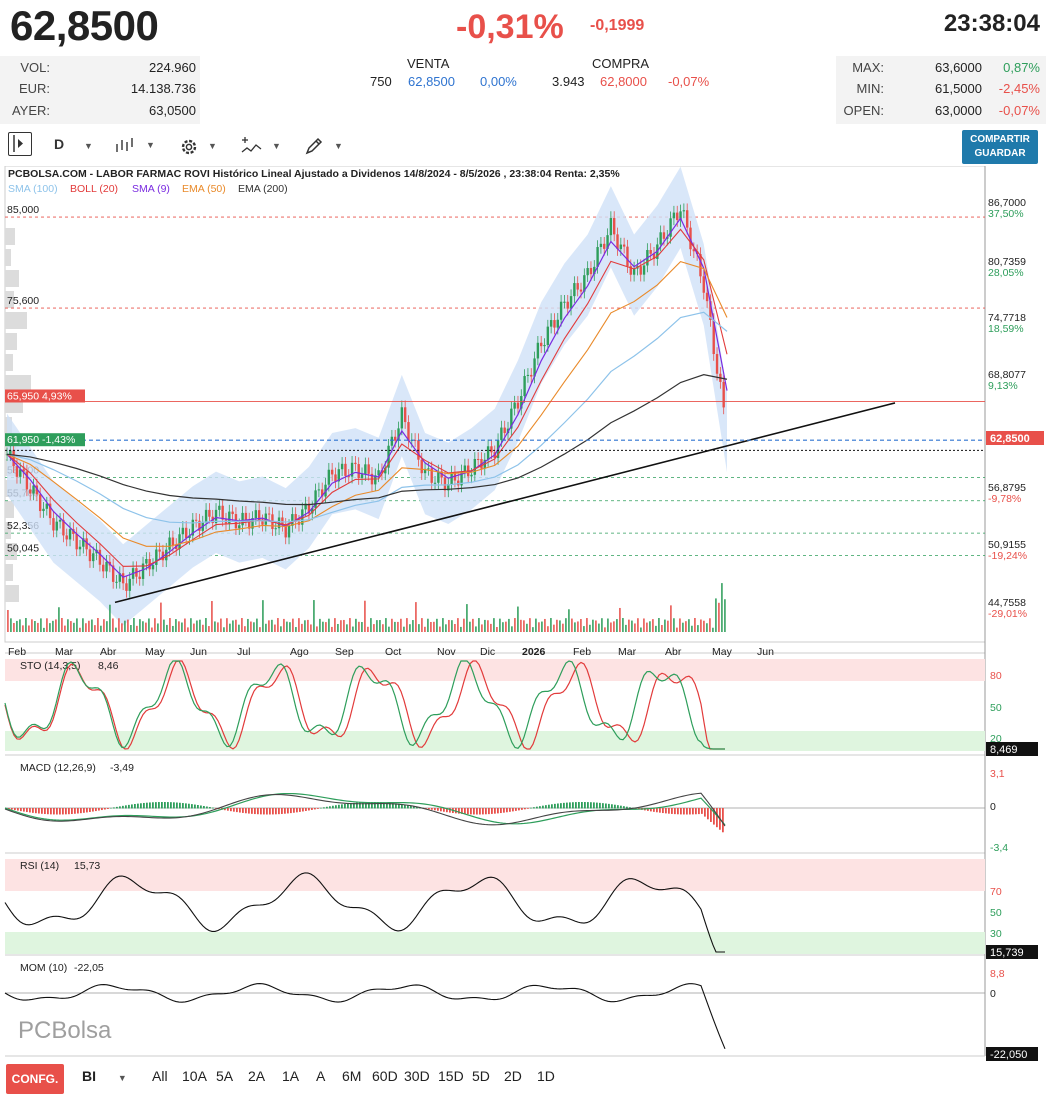  Describe the element at coordinates (451, 1076) in the screenshot. I see `range-button-15d: 15D` at that location.